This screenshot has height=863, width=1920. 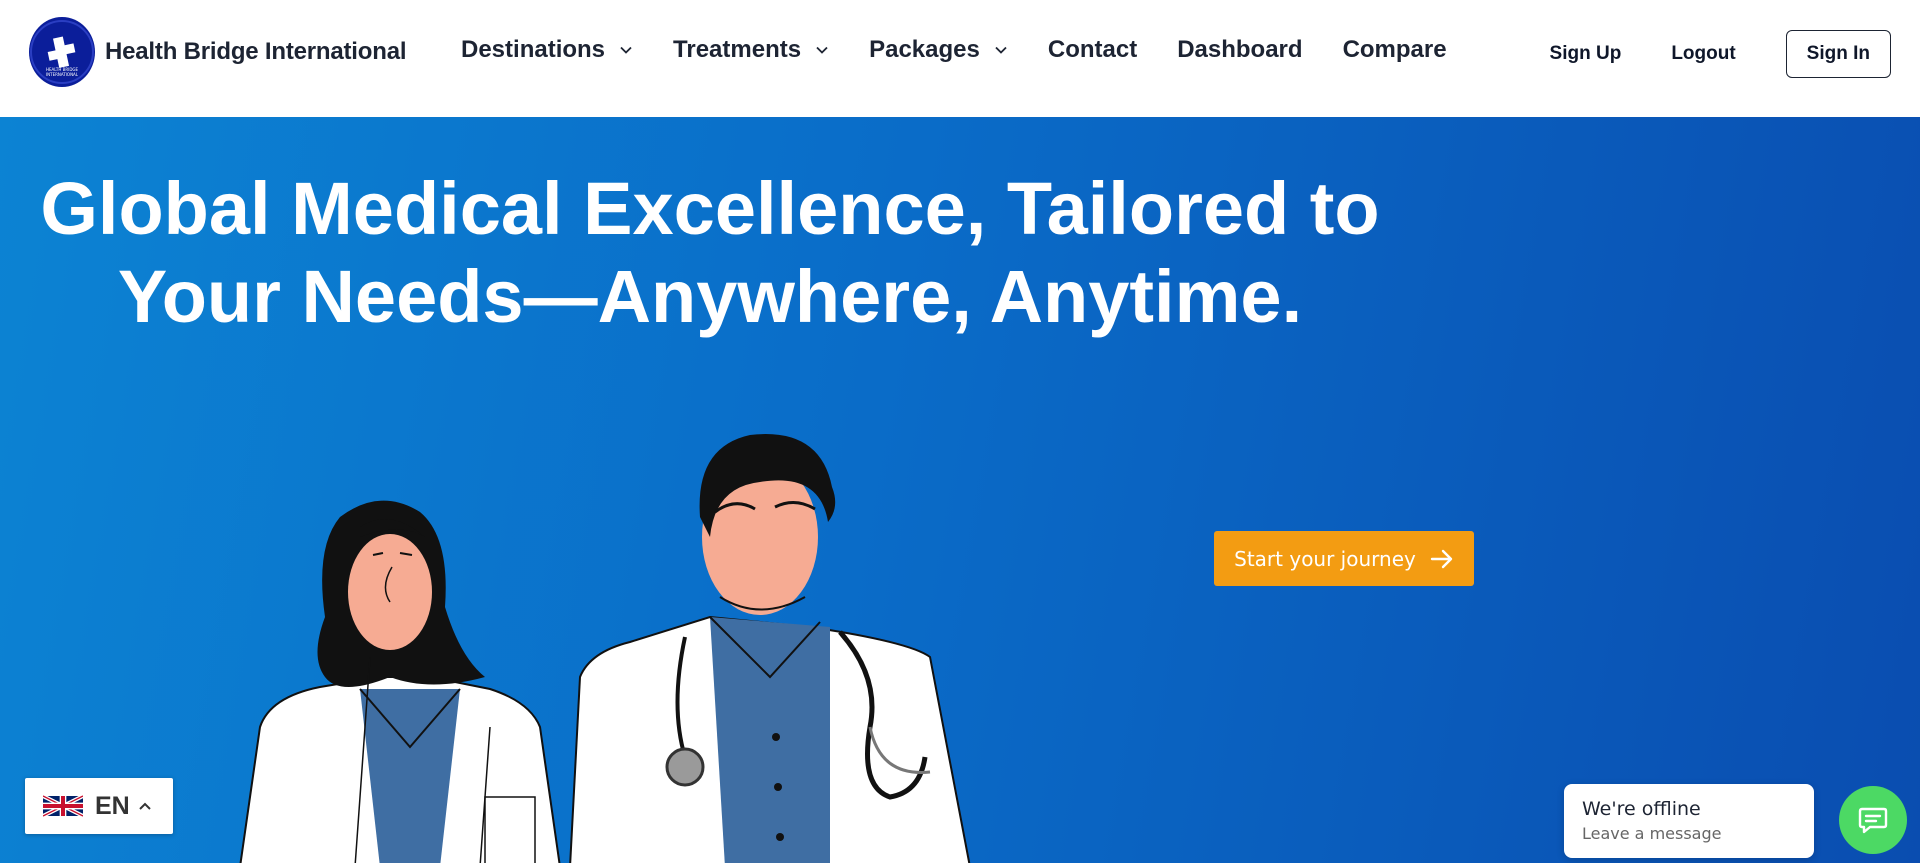 I want to click on nav-packages-label: Packages, so click(x=924, y=49).